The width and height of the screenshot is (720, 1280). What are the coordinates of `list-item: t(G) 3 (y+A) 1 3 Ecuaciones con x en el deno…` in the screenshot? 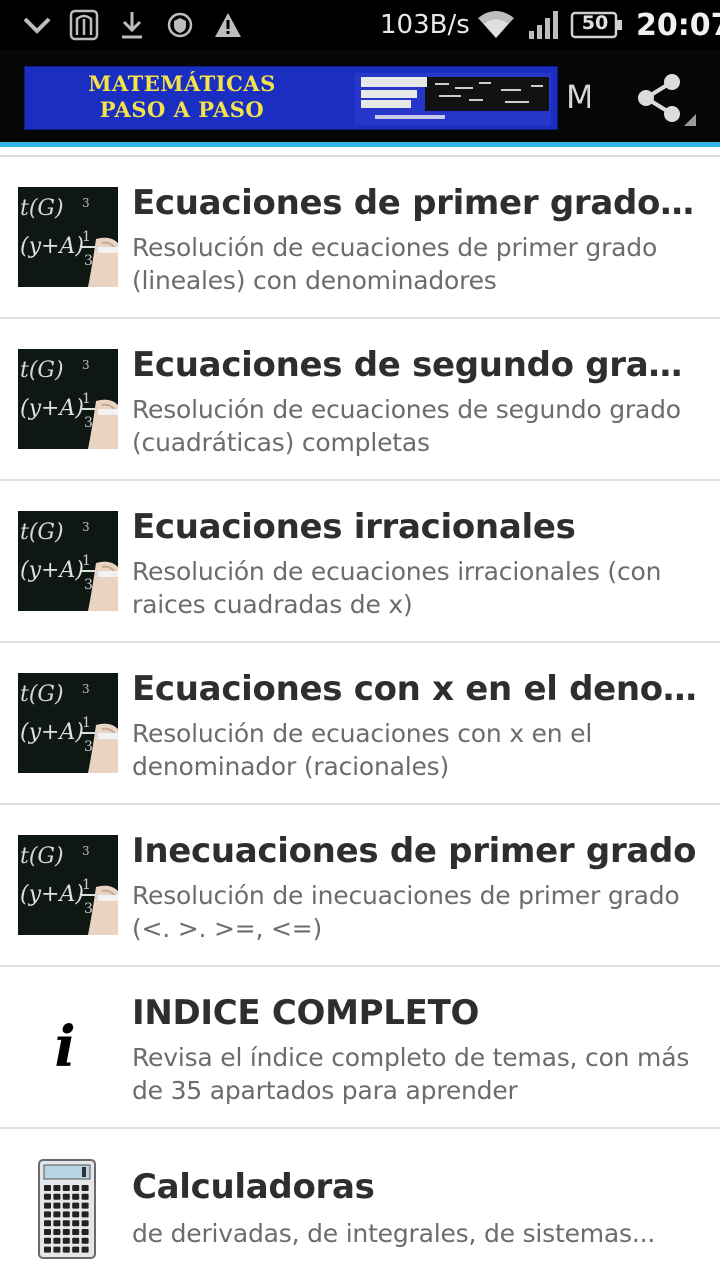 It's located at (360, 724).